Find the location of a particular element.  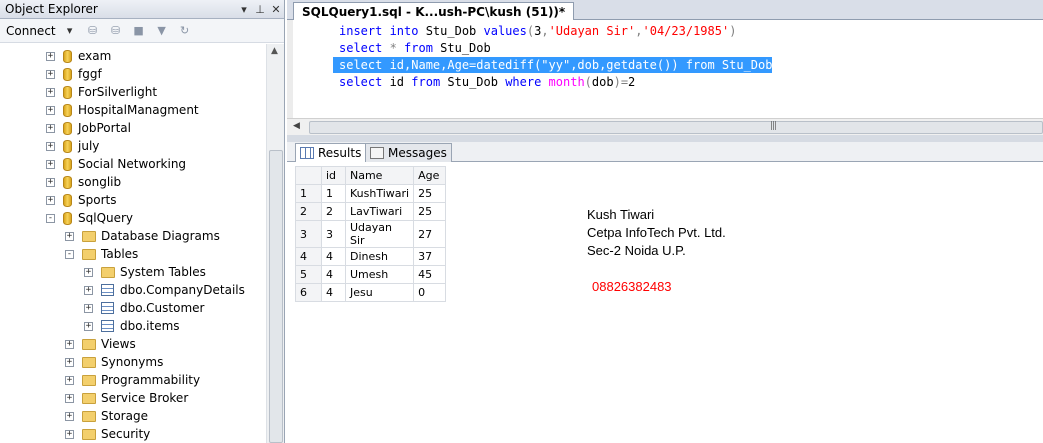

table-row: 1 1 KushTiwari 25 is located at coordinates (371, 193).